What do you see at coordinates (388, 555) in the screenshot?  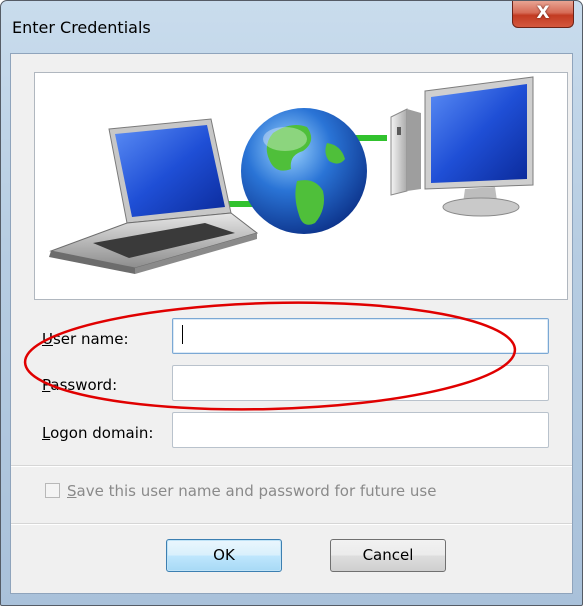 I see `cancel-button: Cancel` at bounding box center [388, 555].